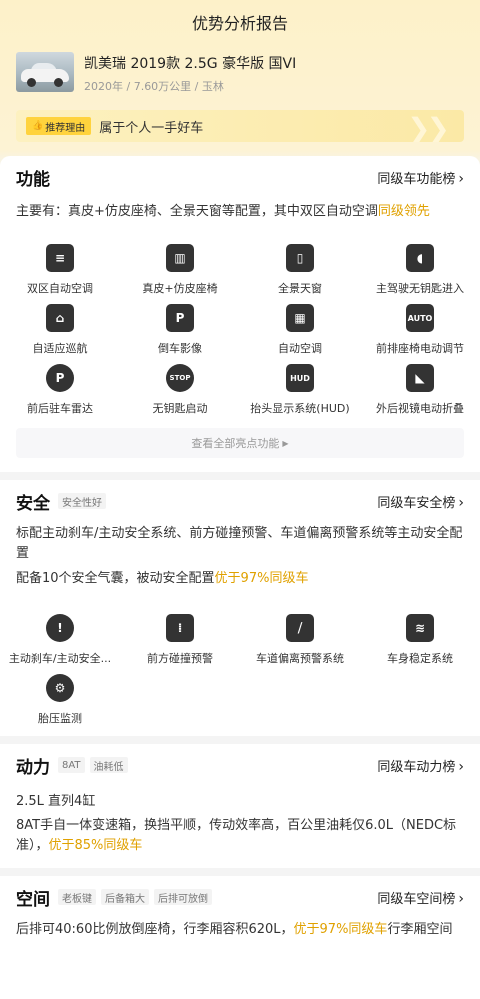  I want to click on car-name: 凯美瑞 2019款 2.5G 豪华版 国VI, so click(190, 64).